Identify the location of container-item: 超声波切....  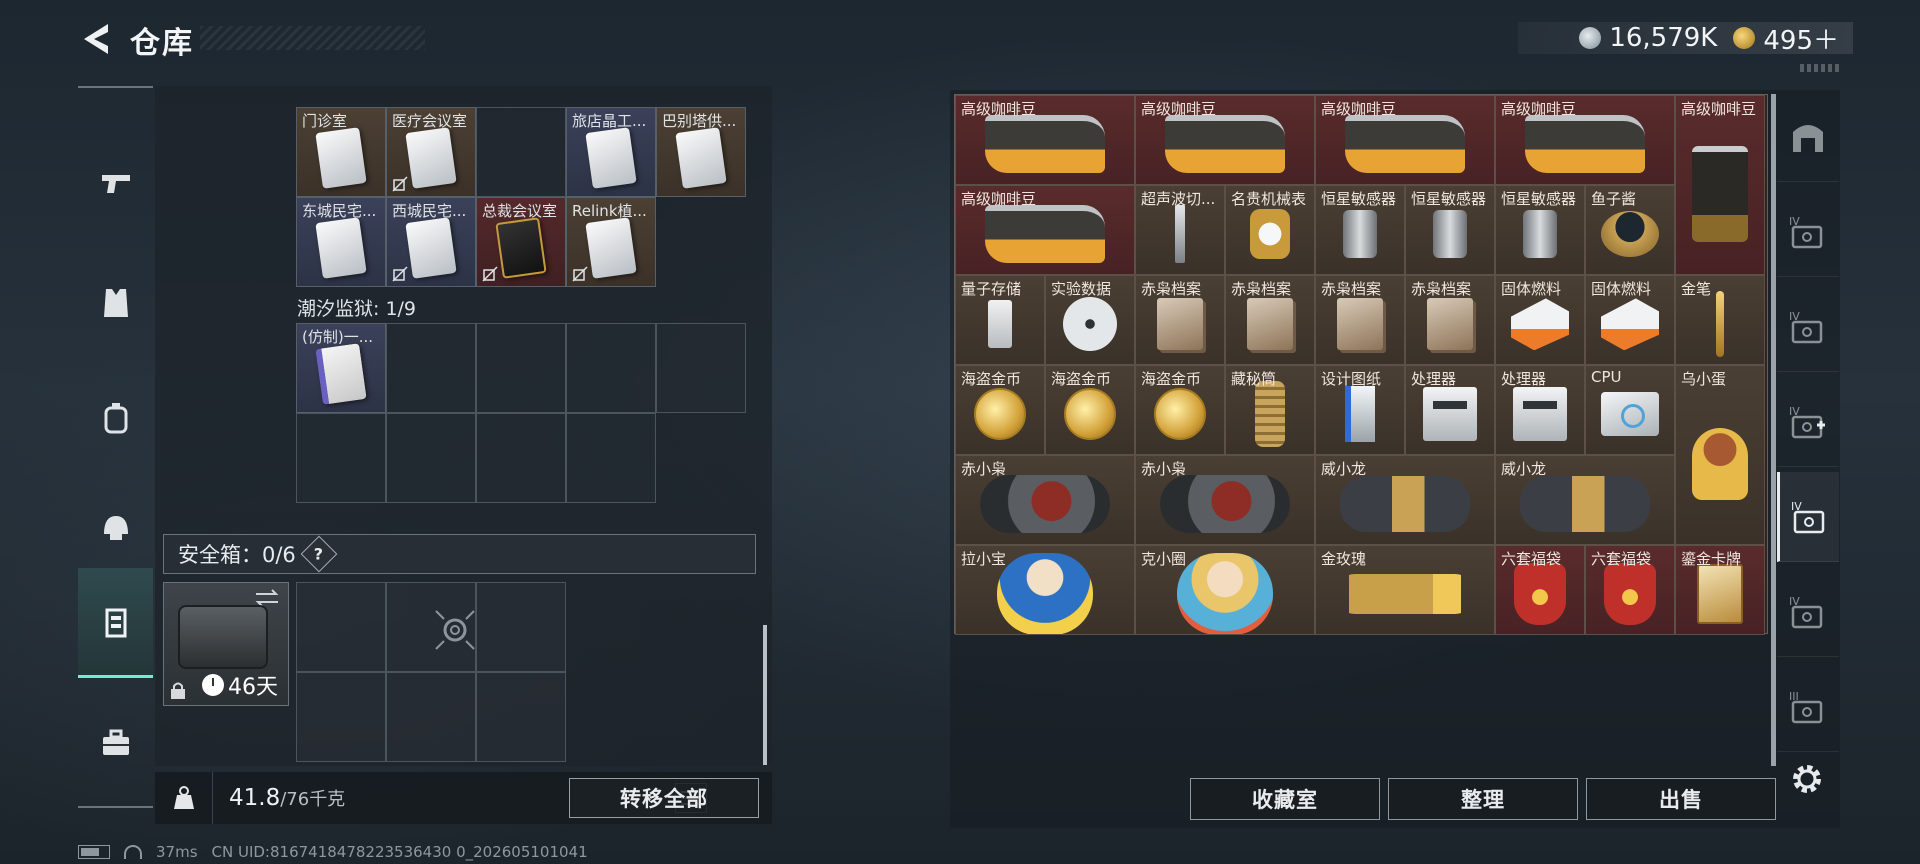
(1180, 230).